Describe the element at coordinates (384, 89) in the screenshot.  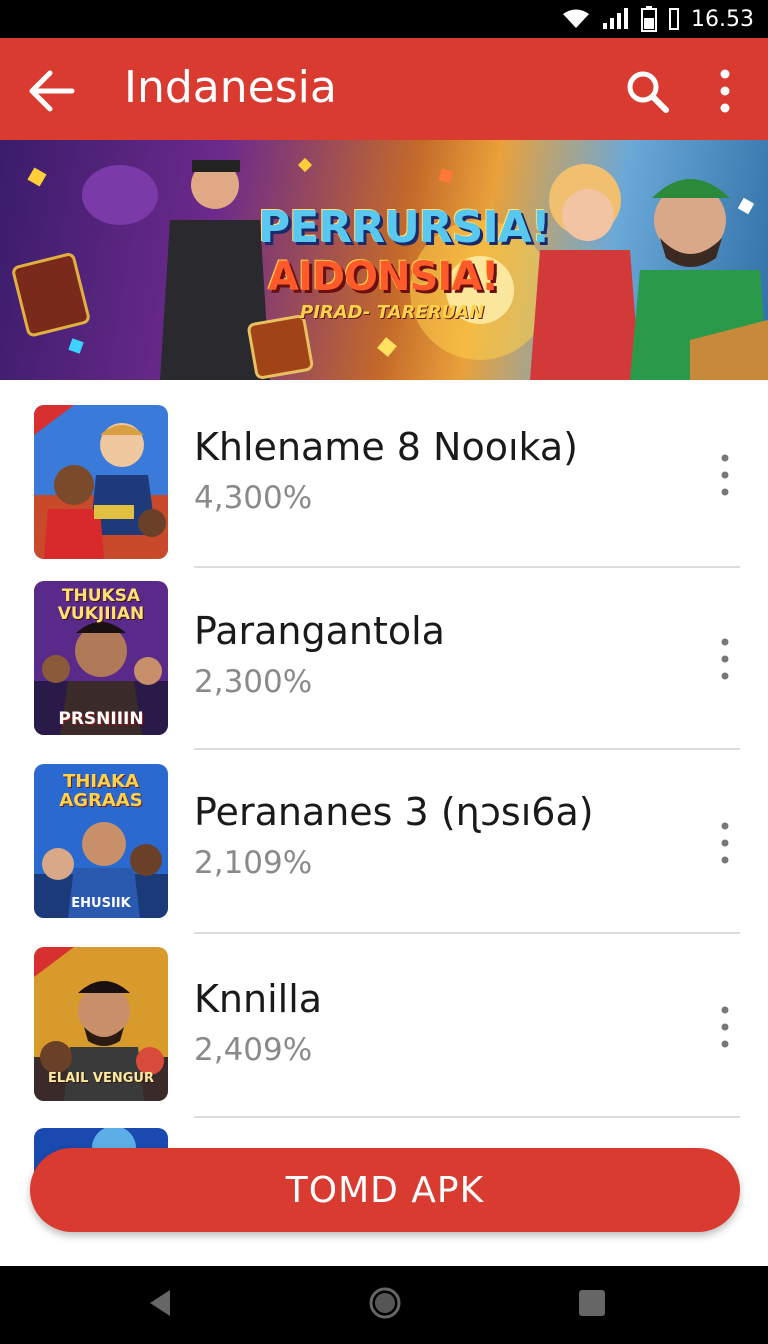
I see `app-bar: Indanesia` at that location.